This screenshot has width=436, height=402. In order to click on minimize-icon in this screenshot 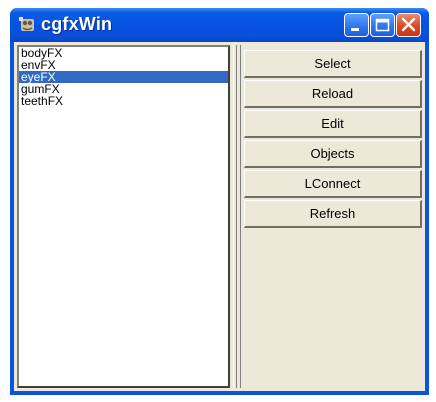, I will do `click(355, 29)`.